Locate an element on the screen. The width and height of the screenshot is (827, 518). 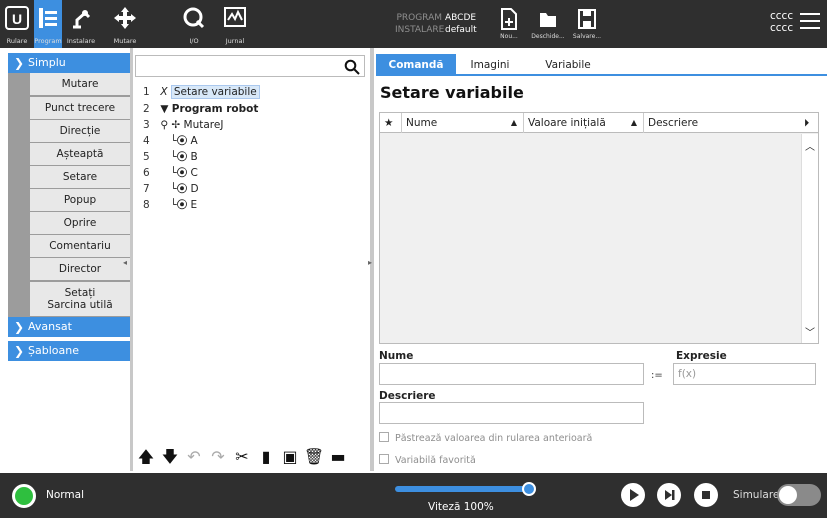
tab-install-label: Instalare is located at coordinates (81, 41).